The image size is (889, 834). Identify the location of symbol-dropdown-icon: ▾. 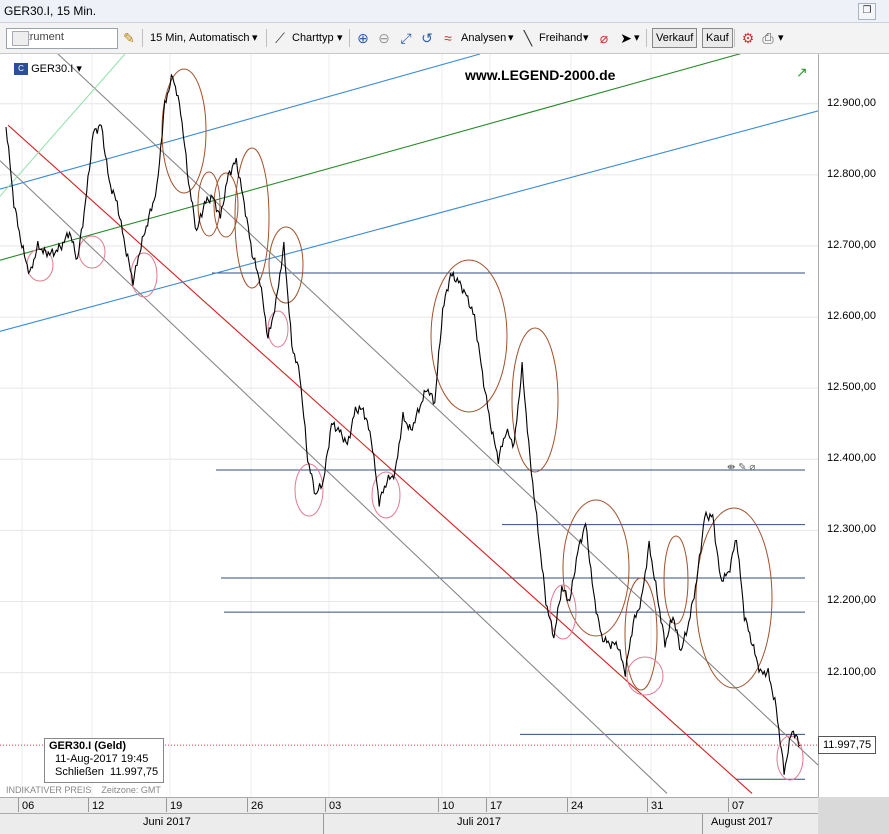
(79, 69).